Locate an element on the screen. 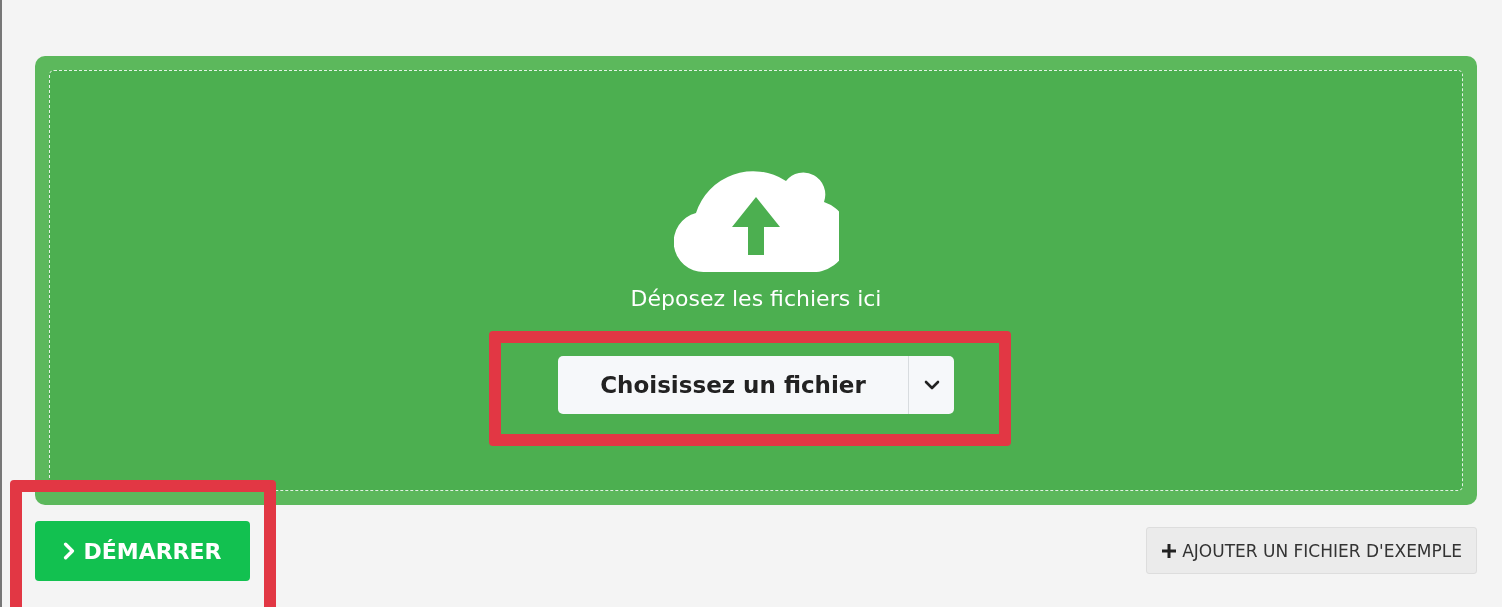  dropdown-button is located at coordinates (931, 385).